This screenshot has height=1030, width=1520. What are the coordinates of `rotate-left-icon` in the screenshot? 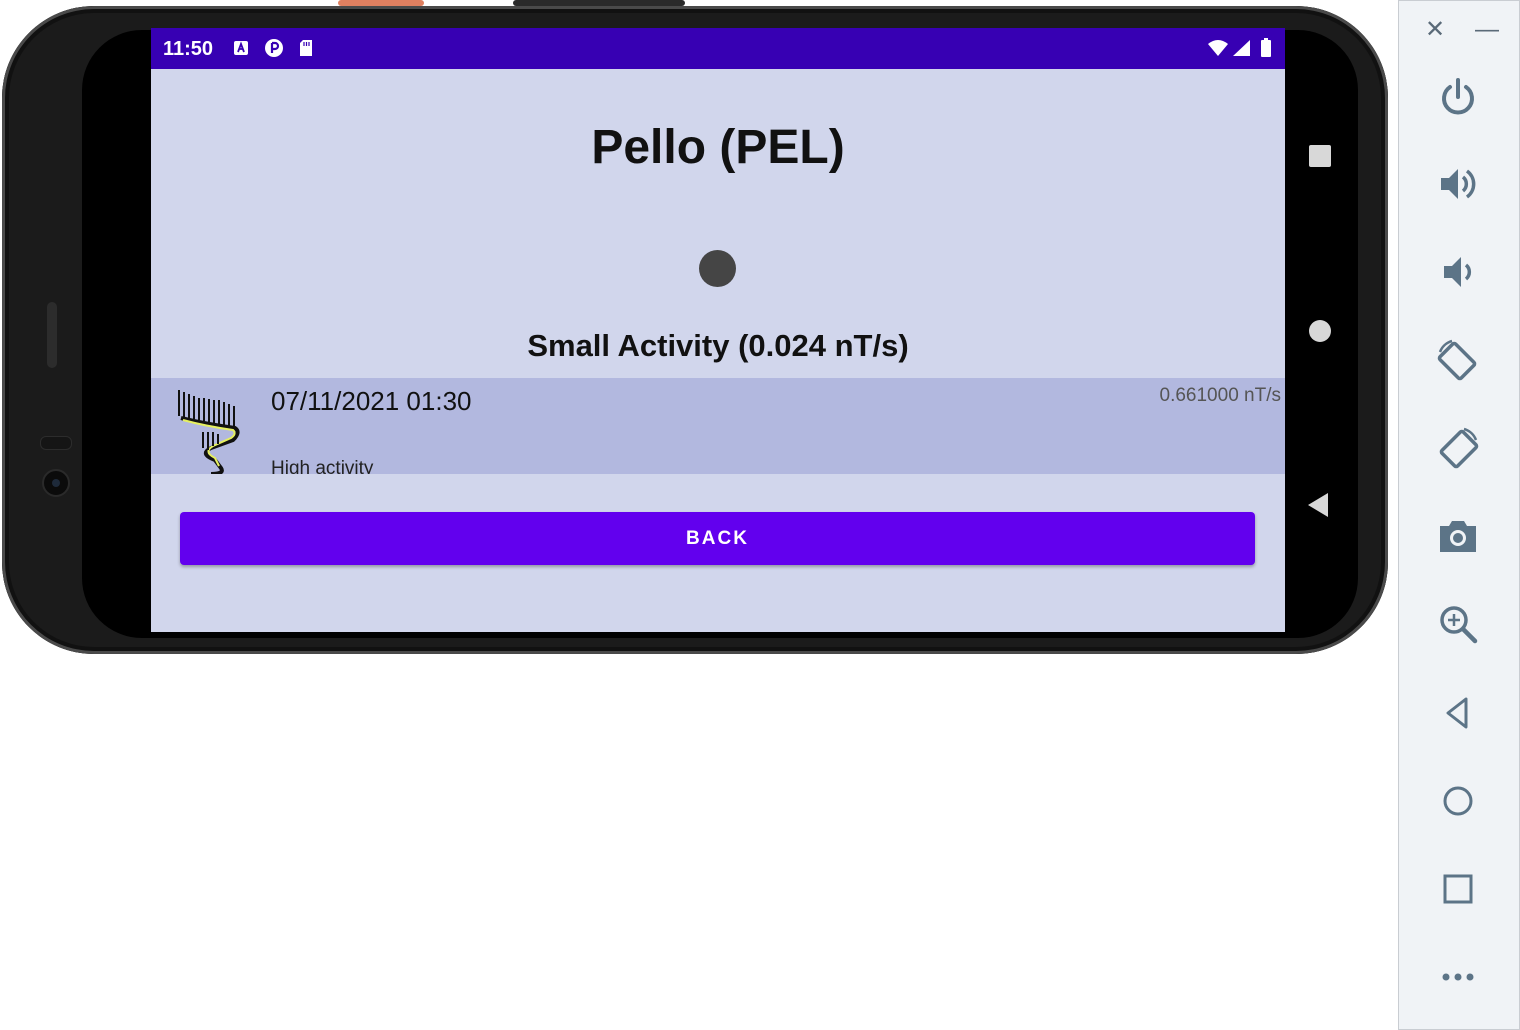 It's located at (1458, 360).